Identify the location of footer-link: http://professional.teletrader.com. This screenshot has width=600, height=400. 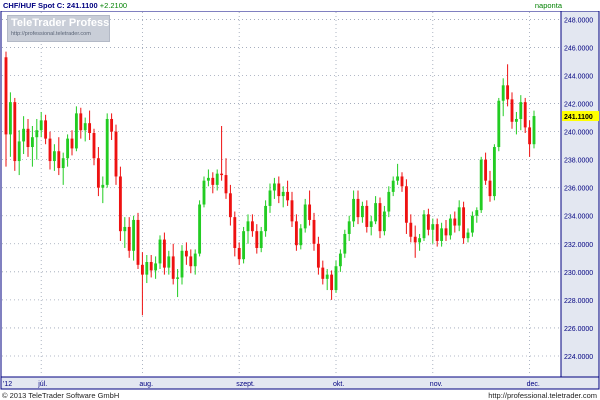
(542, 395).